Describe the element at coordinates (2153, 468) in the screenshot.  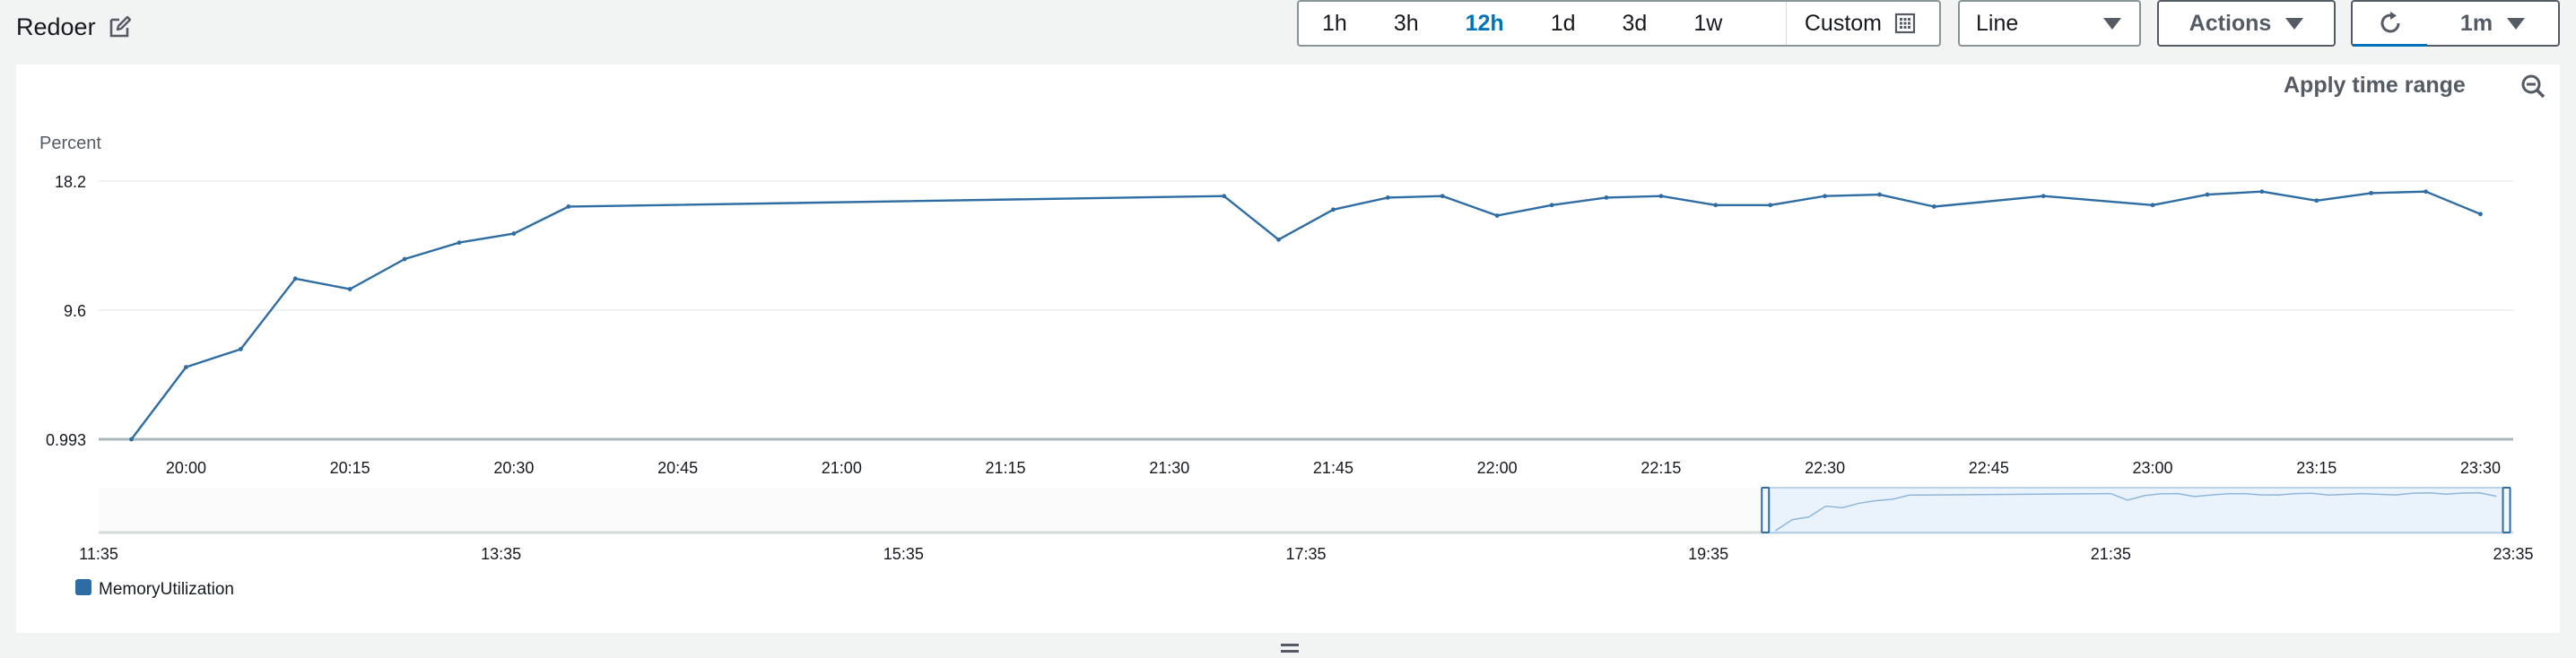
I see `x-tick-label: 23:00` at that location.